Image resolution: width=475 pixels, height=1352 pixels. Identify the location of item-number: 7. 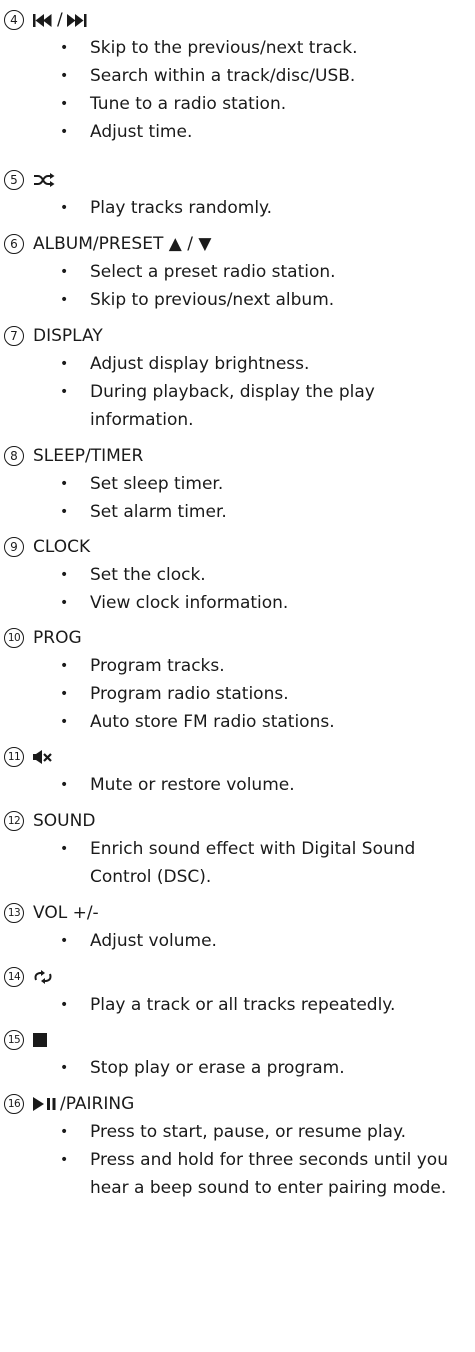
(14, 336).